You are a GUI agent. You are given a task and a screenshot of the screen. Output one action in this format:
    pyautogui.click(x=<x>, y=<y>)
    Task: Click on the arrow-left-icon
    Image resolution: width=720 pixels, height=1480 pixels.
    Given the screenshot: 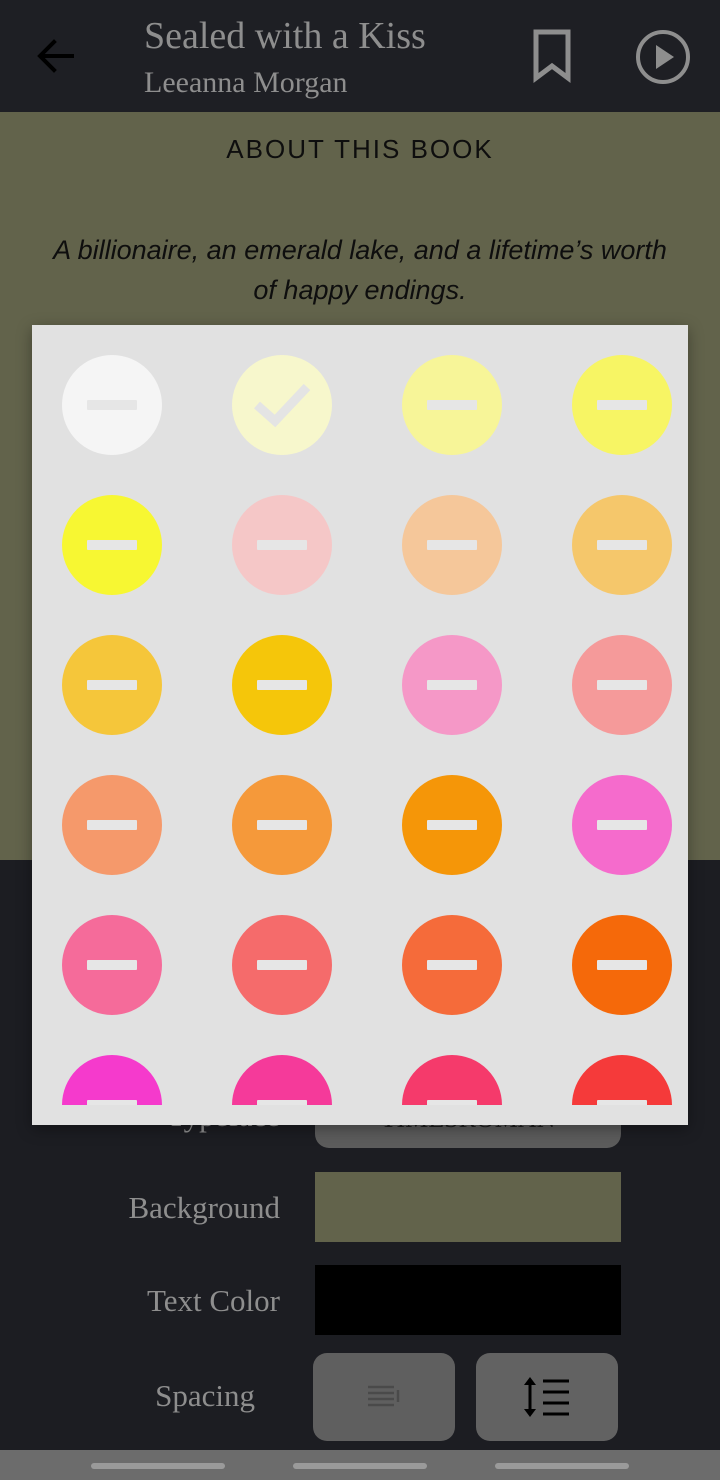 What is the action you would take?
    pyautogui.click(x=55, y=56)
    